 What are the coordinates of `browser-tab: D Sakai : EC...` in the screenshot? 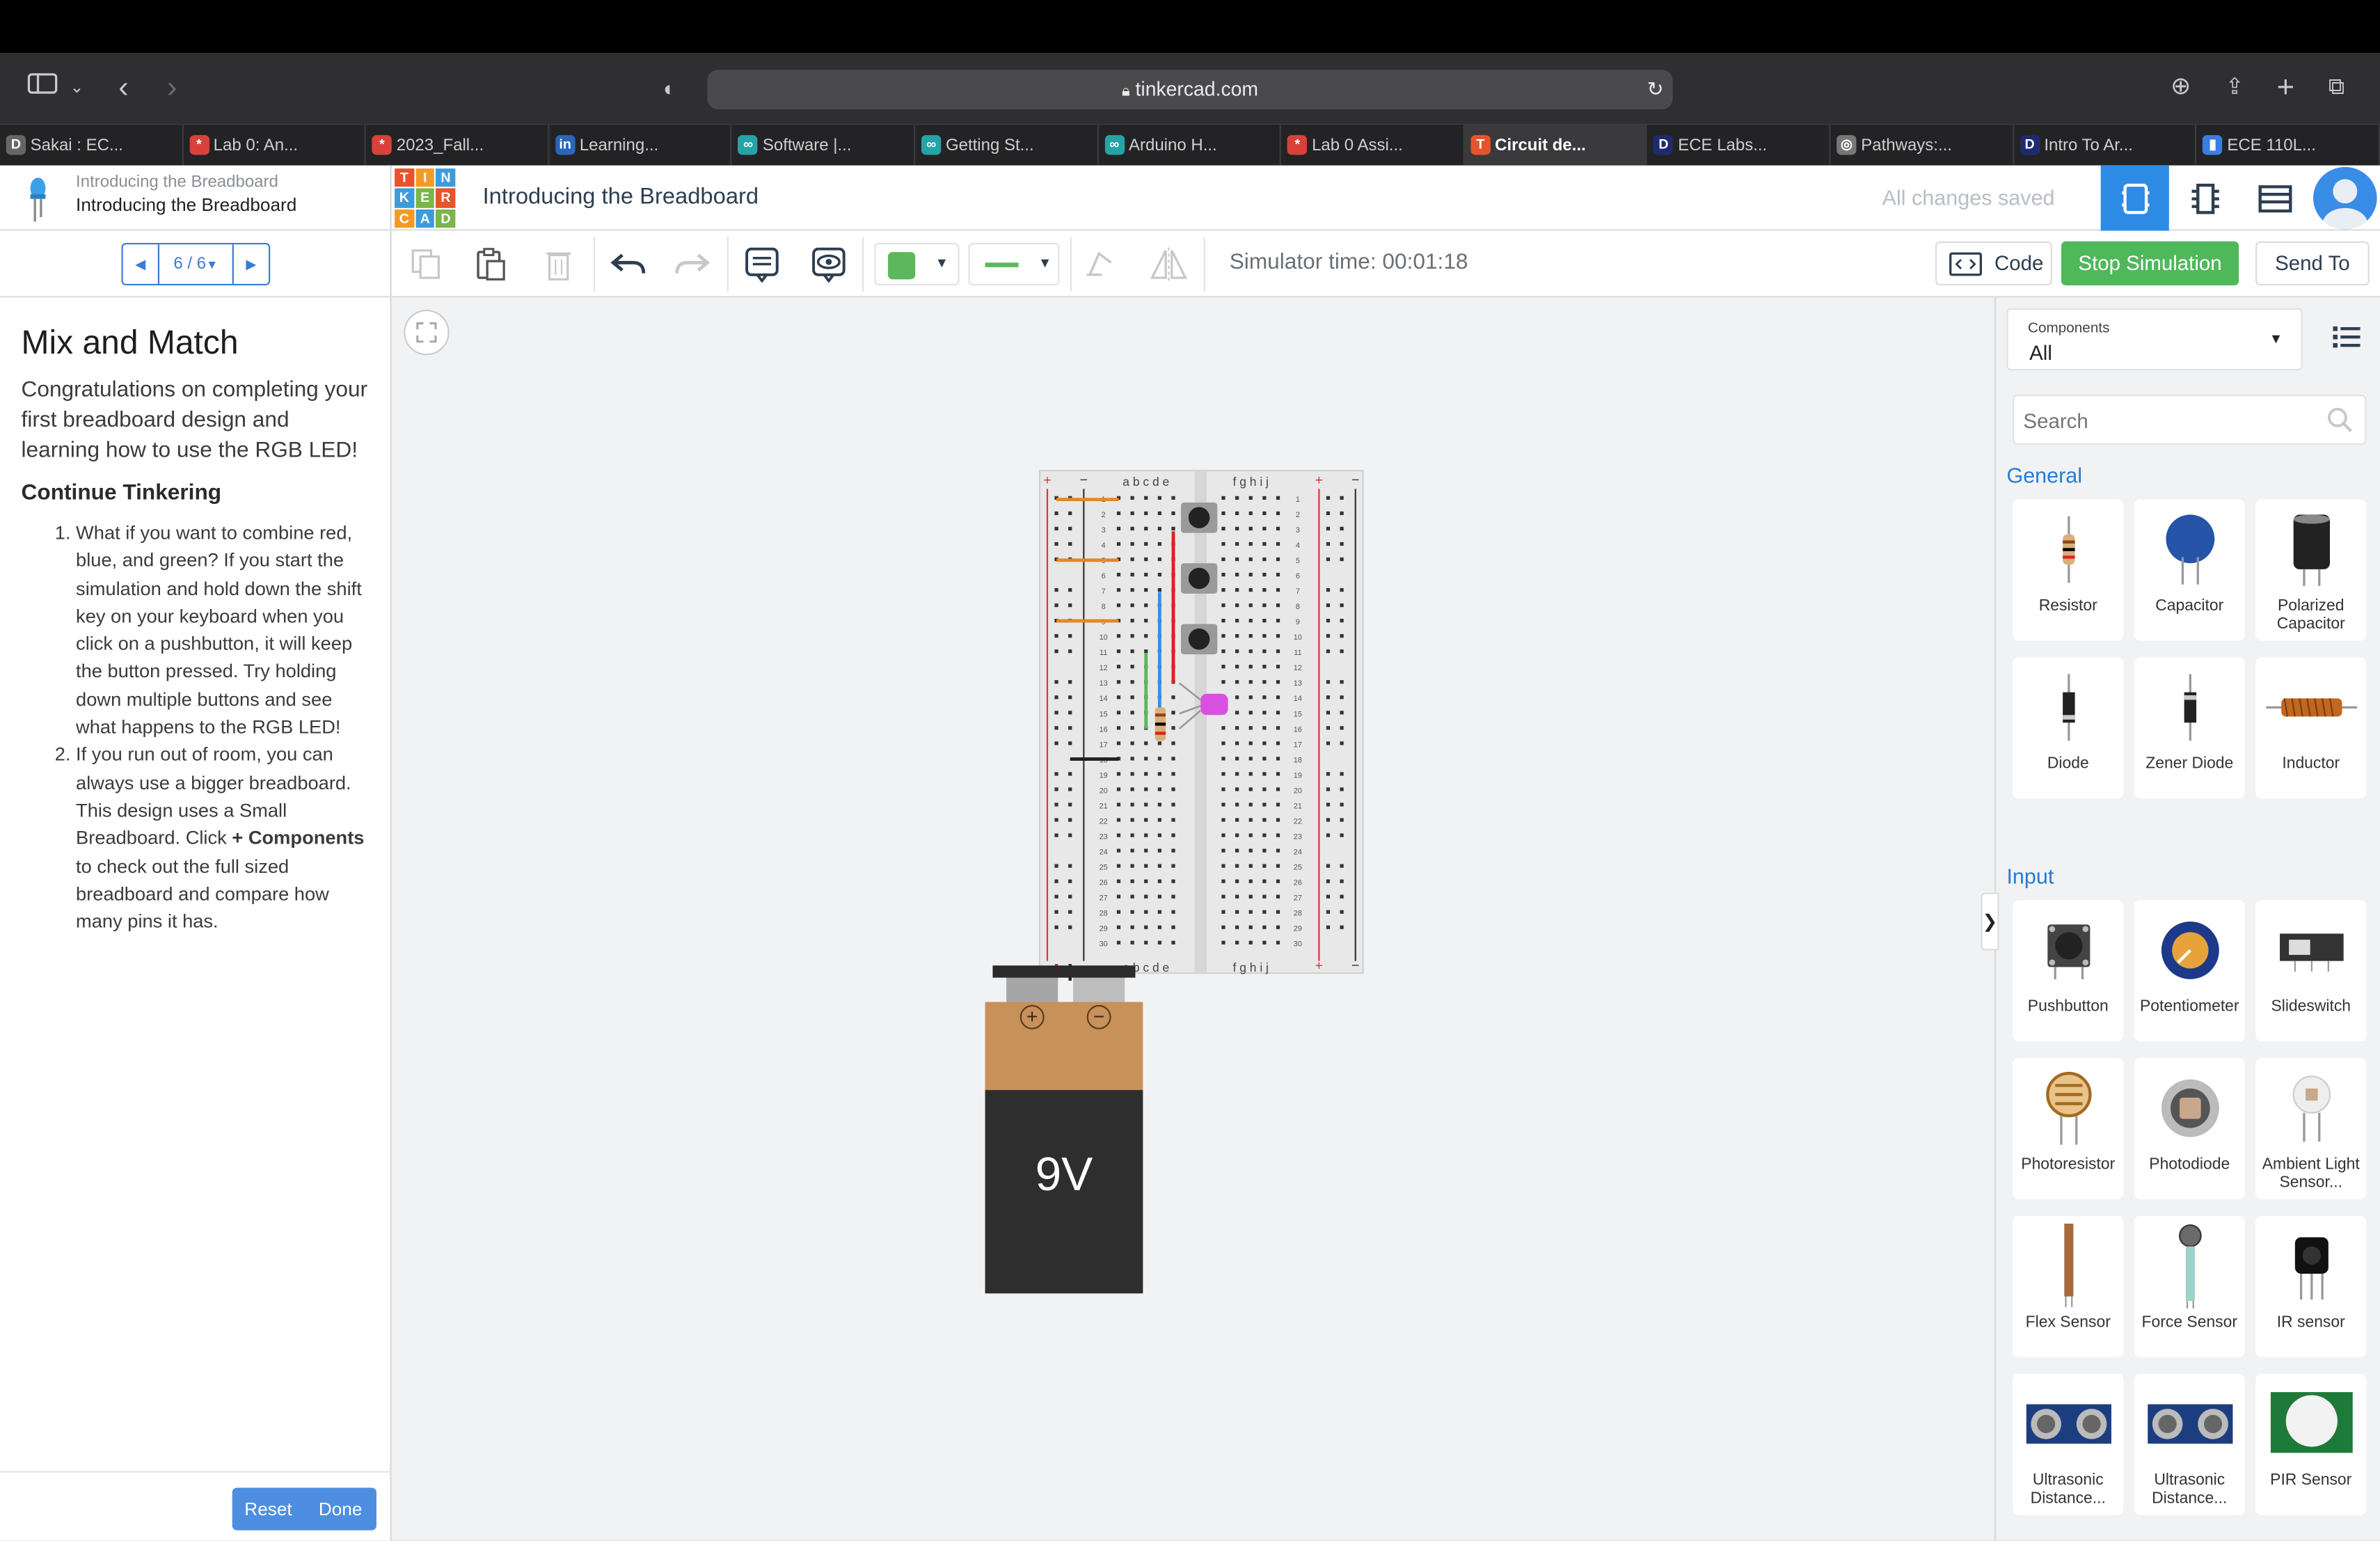 It's located at (92, 145).